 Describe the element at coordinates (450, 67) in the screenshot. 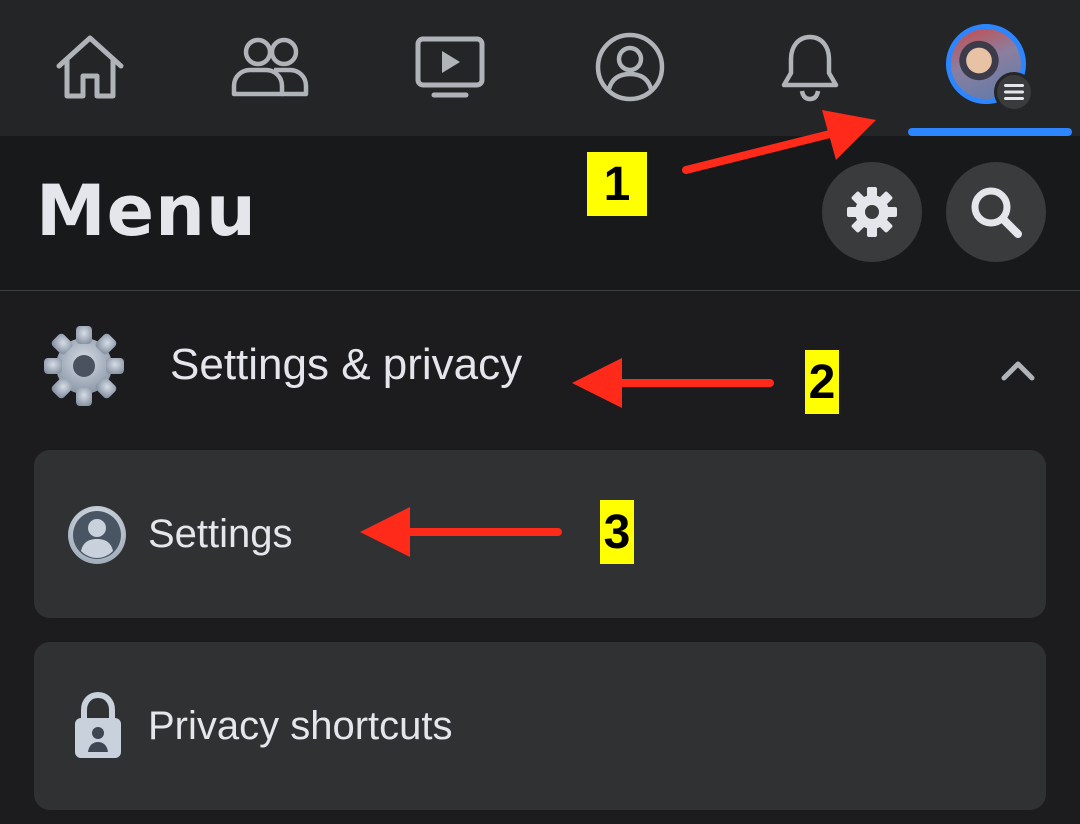

I see `video-icon` at that location.